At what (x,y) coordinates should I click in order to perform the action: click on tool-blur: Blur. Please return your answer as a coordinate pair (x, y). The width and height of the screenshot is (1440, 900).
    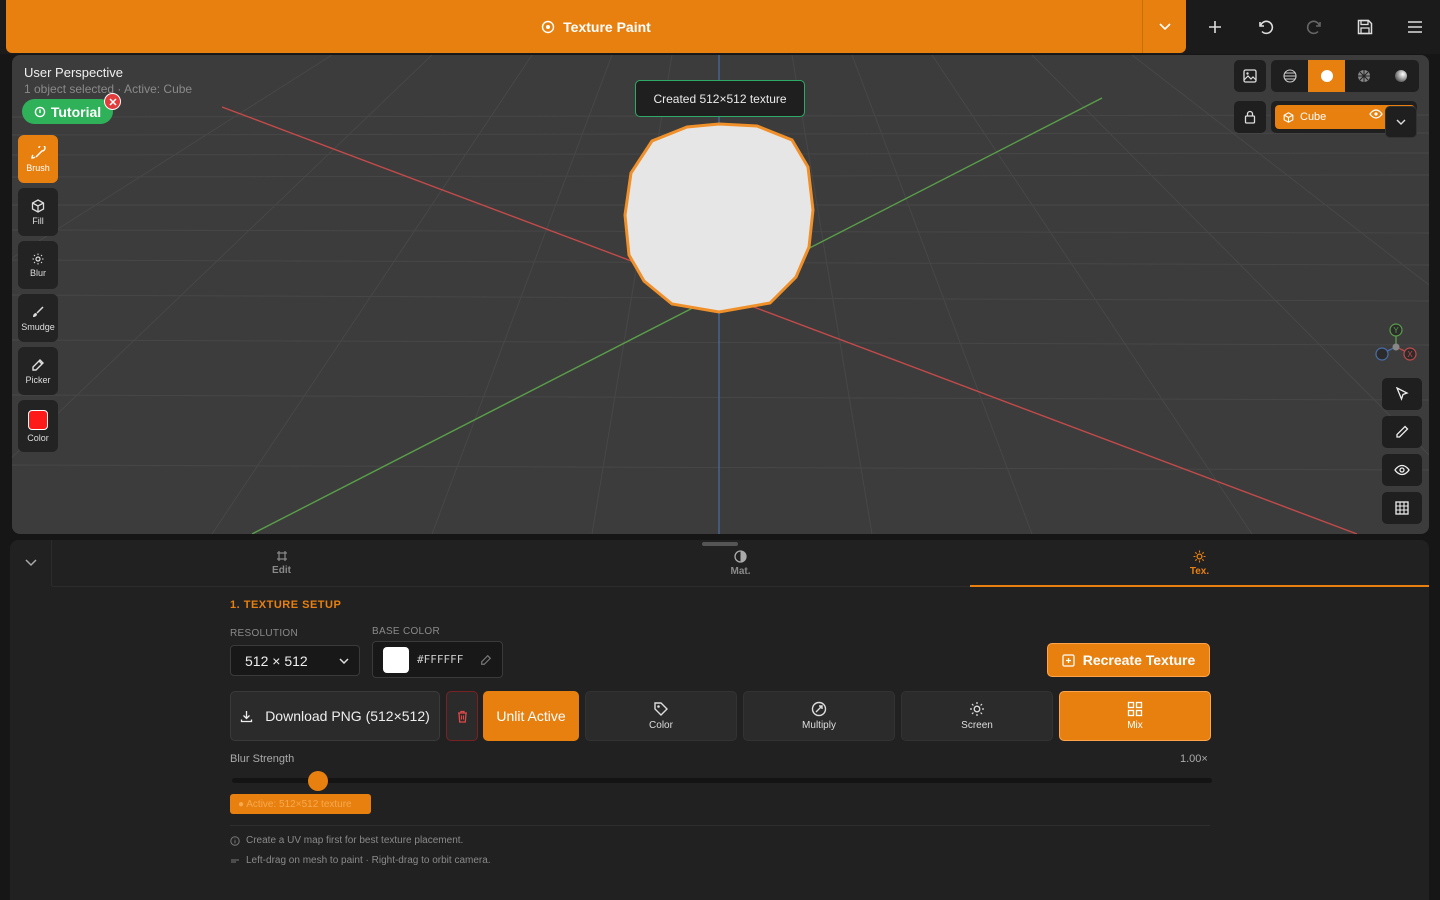
    Looking at the image, I should click on (38, 265).